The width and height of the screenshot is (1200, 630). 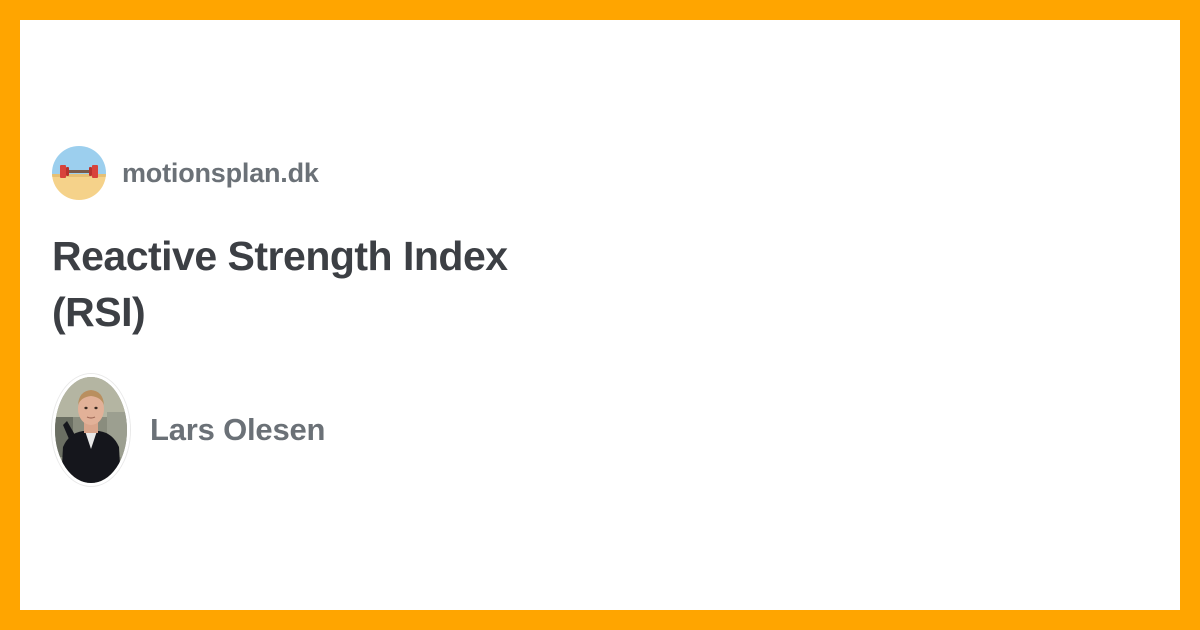 What do you see at coordinates (220, 173) in the screenshot?
I see `site-name: motionsplan.dk` at bounding box center [220, 173].